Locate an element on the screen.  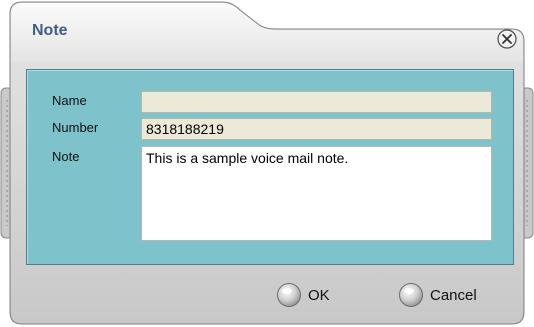
ok-button-label: OK is located at coordinates (319, 295).